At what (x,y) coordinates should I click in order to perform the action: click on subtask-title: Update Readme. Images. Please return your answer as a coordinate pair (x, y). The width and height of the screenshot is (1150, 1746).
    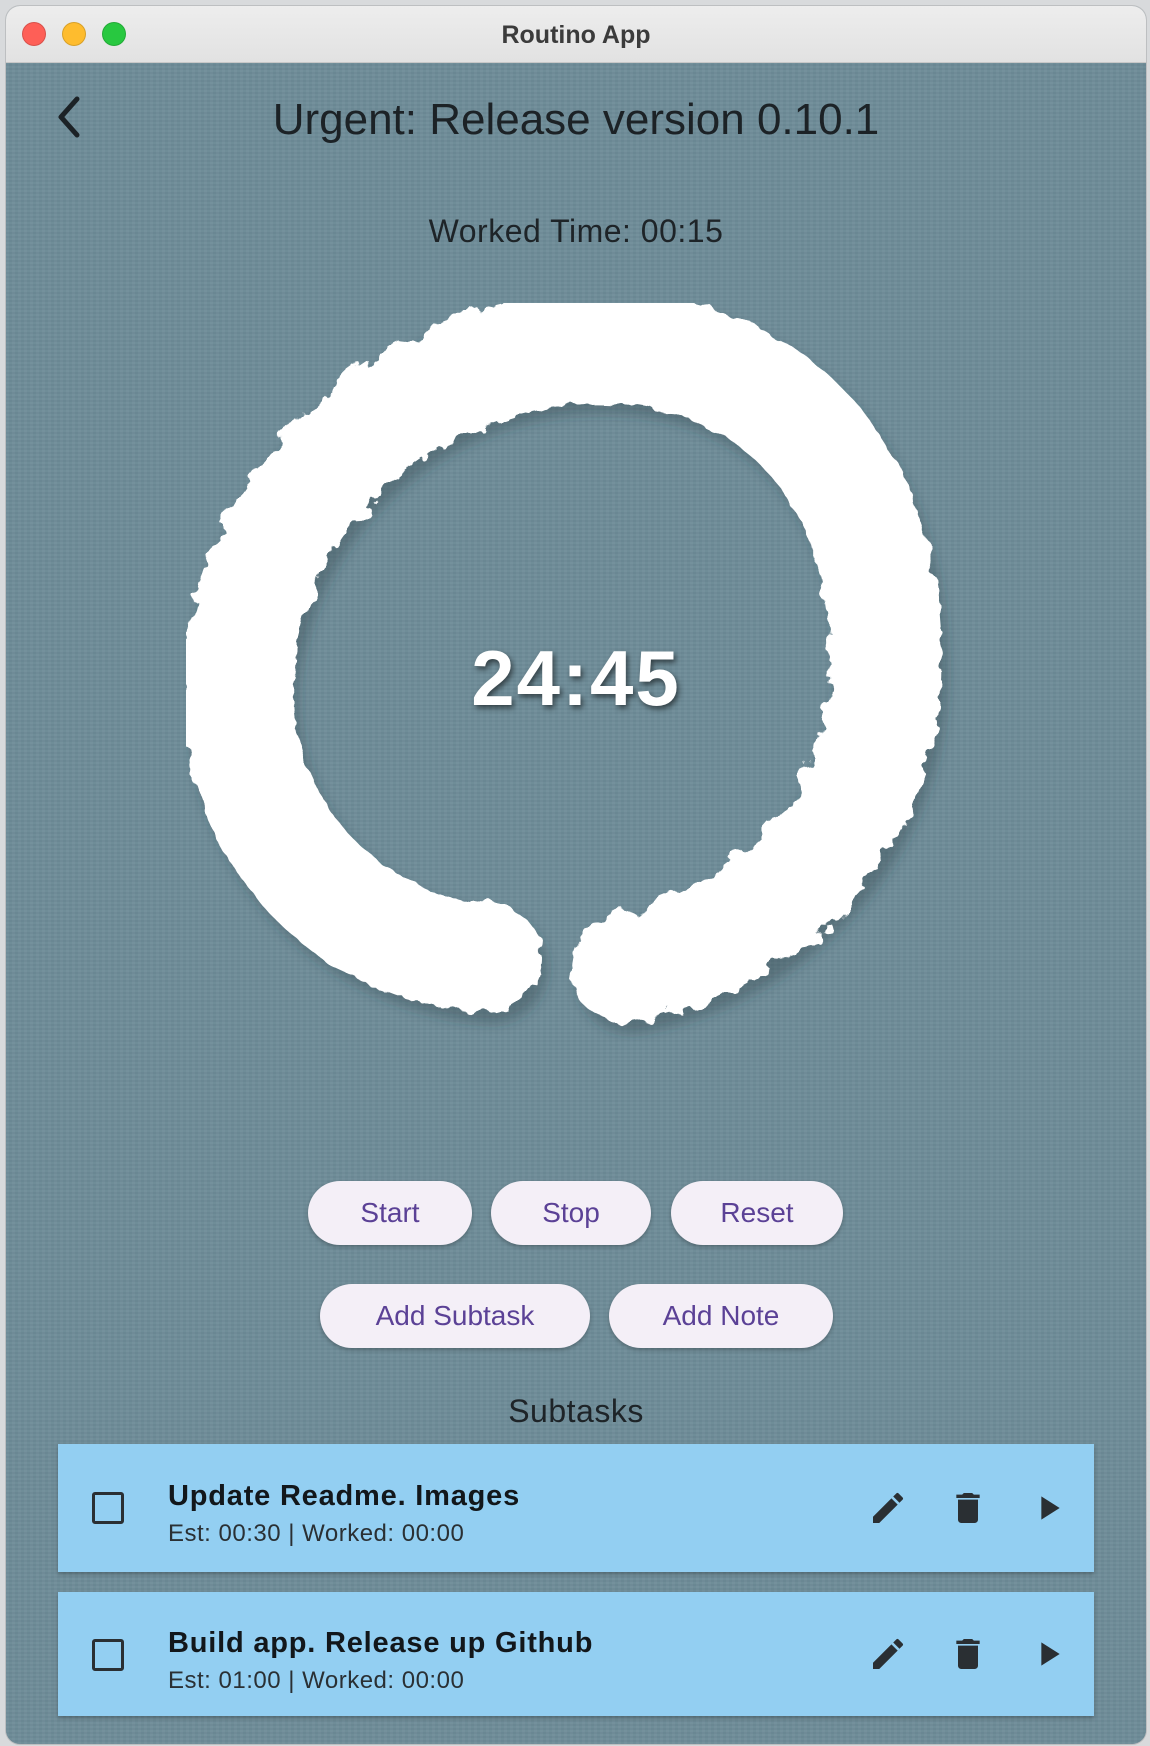
    Looking at the image, I should click on (344, 1496).